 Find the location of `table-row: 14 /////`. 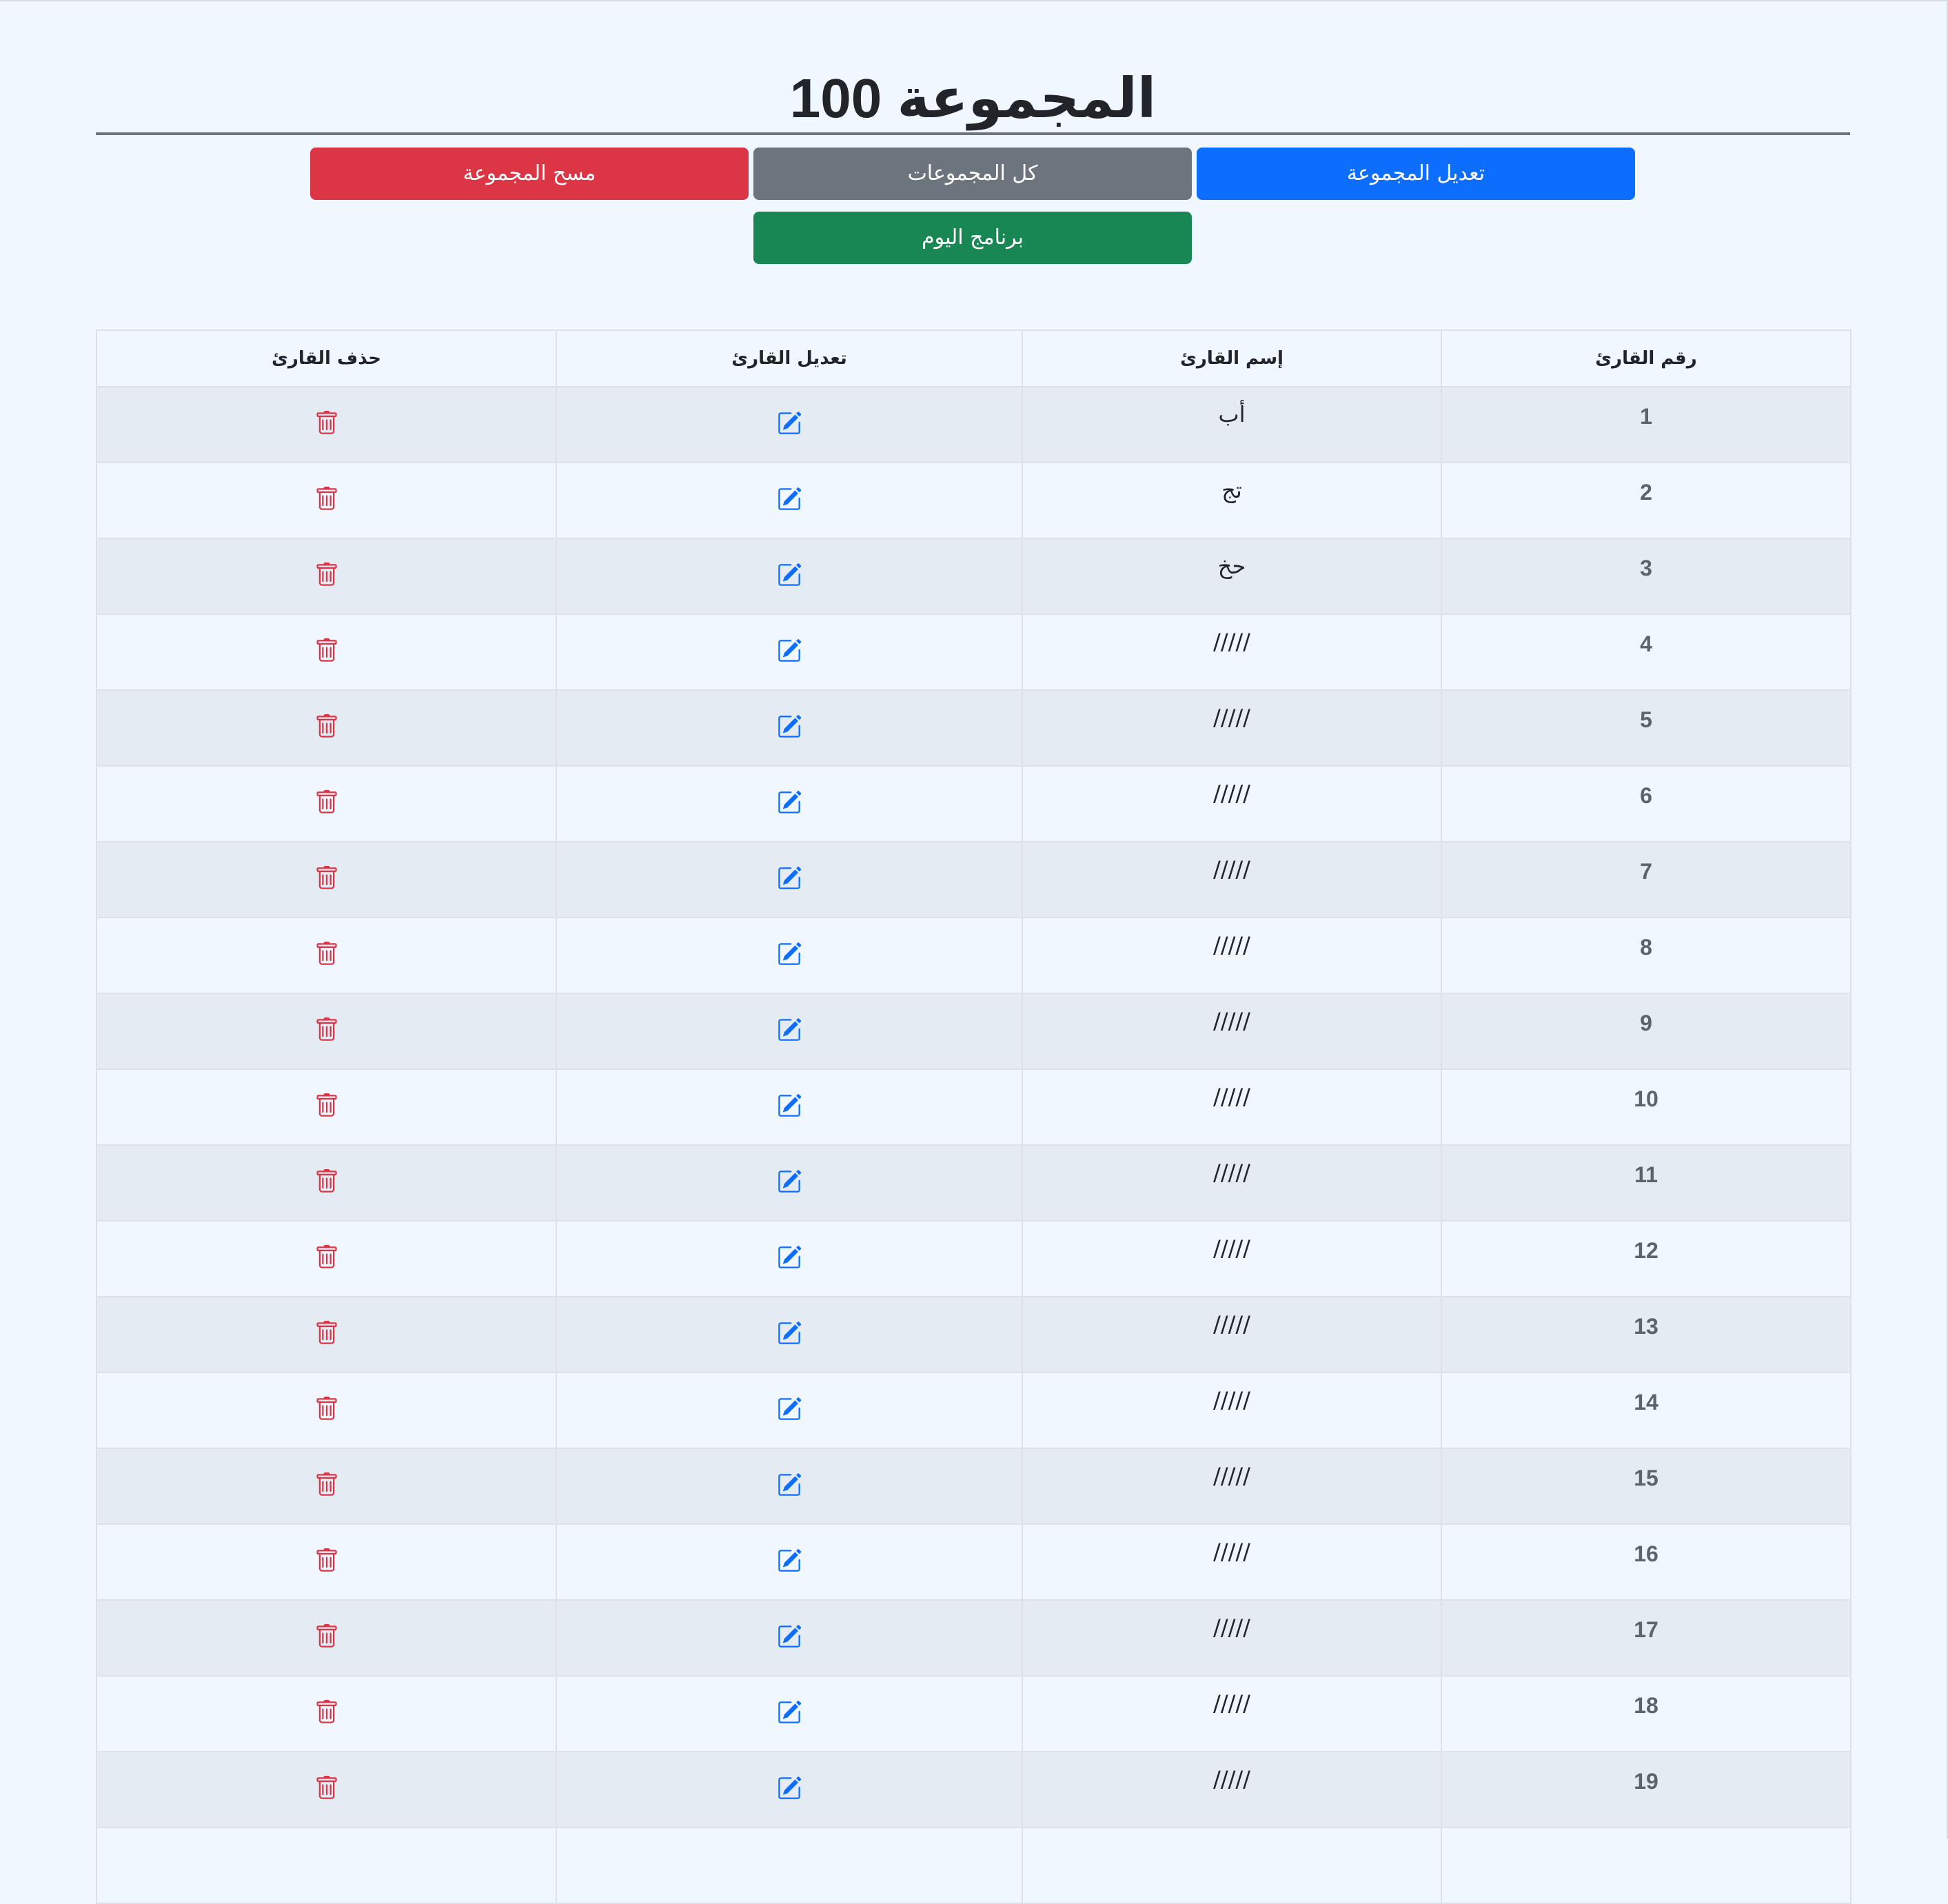

table-row: 14 ///// is located at coordinates (973, 1410).